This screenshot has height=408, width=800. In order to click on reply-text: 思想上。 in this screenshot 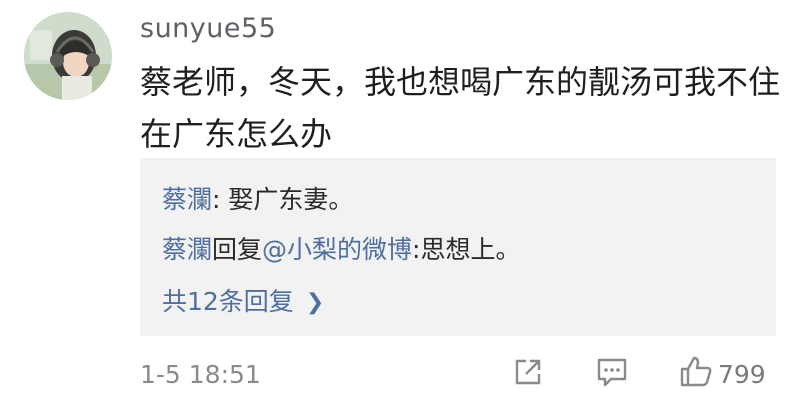, I will do `click(470, 249)`.